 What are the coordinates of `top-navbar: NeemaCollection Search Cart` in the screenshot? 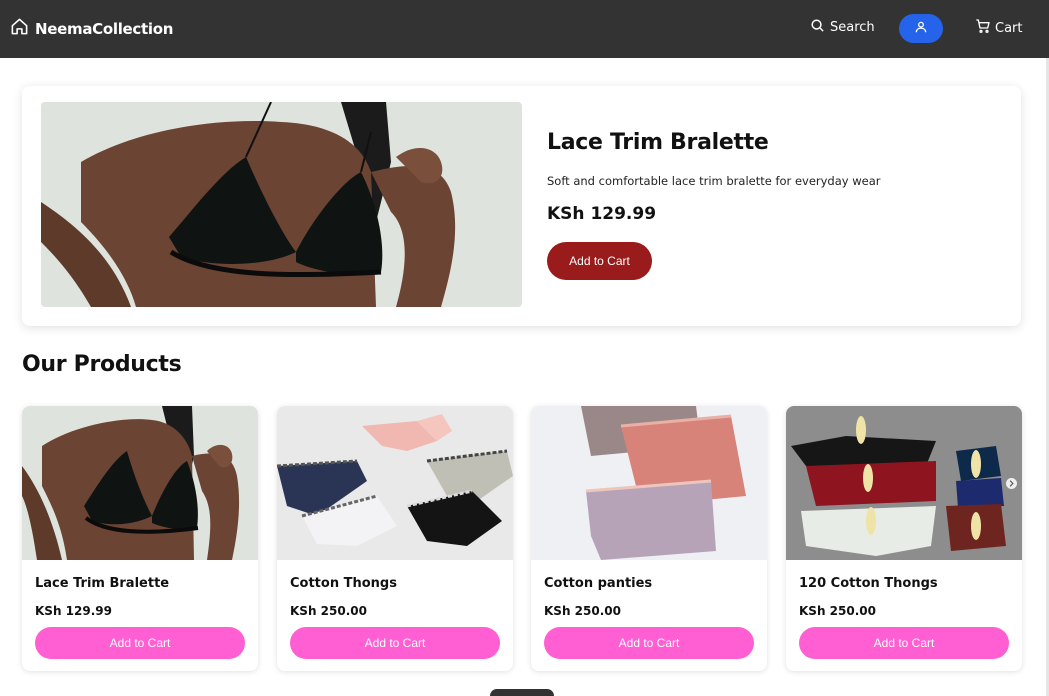 It's located at (524, 29).